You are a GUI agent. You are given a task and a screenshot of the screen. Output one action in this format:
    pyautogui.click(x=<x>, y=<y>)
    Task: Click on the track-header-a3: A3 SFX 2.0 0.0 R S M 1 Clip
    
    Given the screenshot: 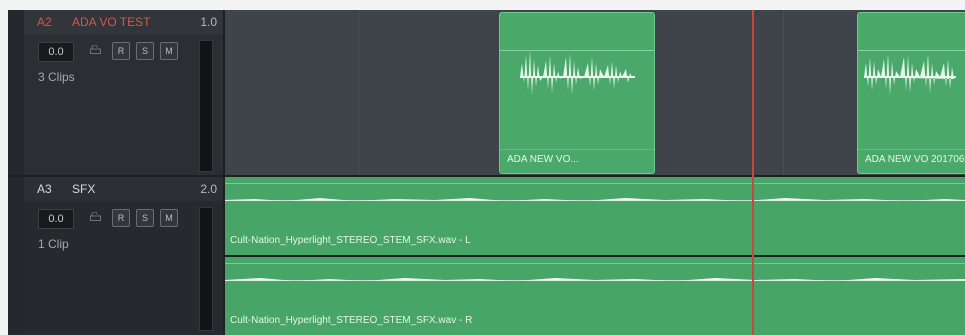 What is the action you would take?
    pyautogui.click(x=115, y=256)
    